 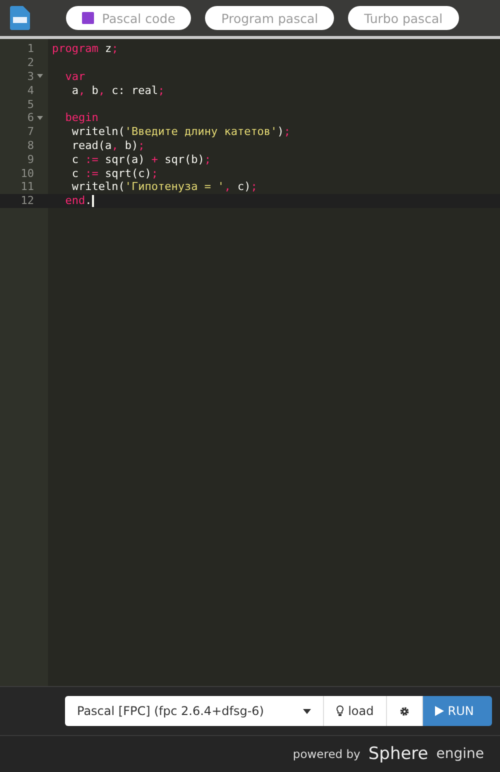 I want to click on code-line: program z;, so click(x=84, y=49).